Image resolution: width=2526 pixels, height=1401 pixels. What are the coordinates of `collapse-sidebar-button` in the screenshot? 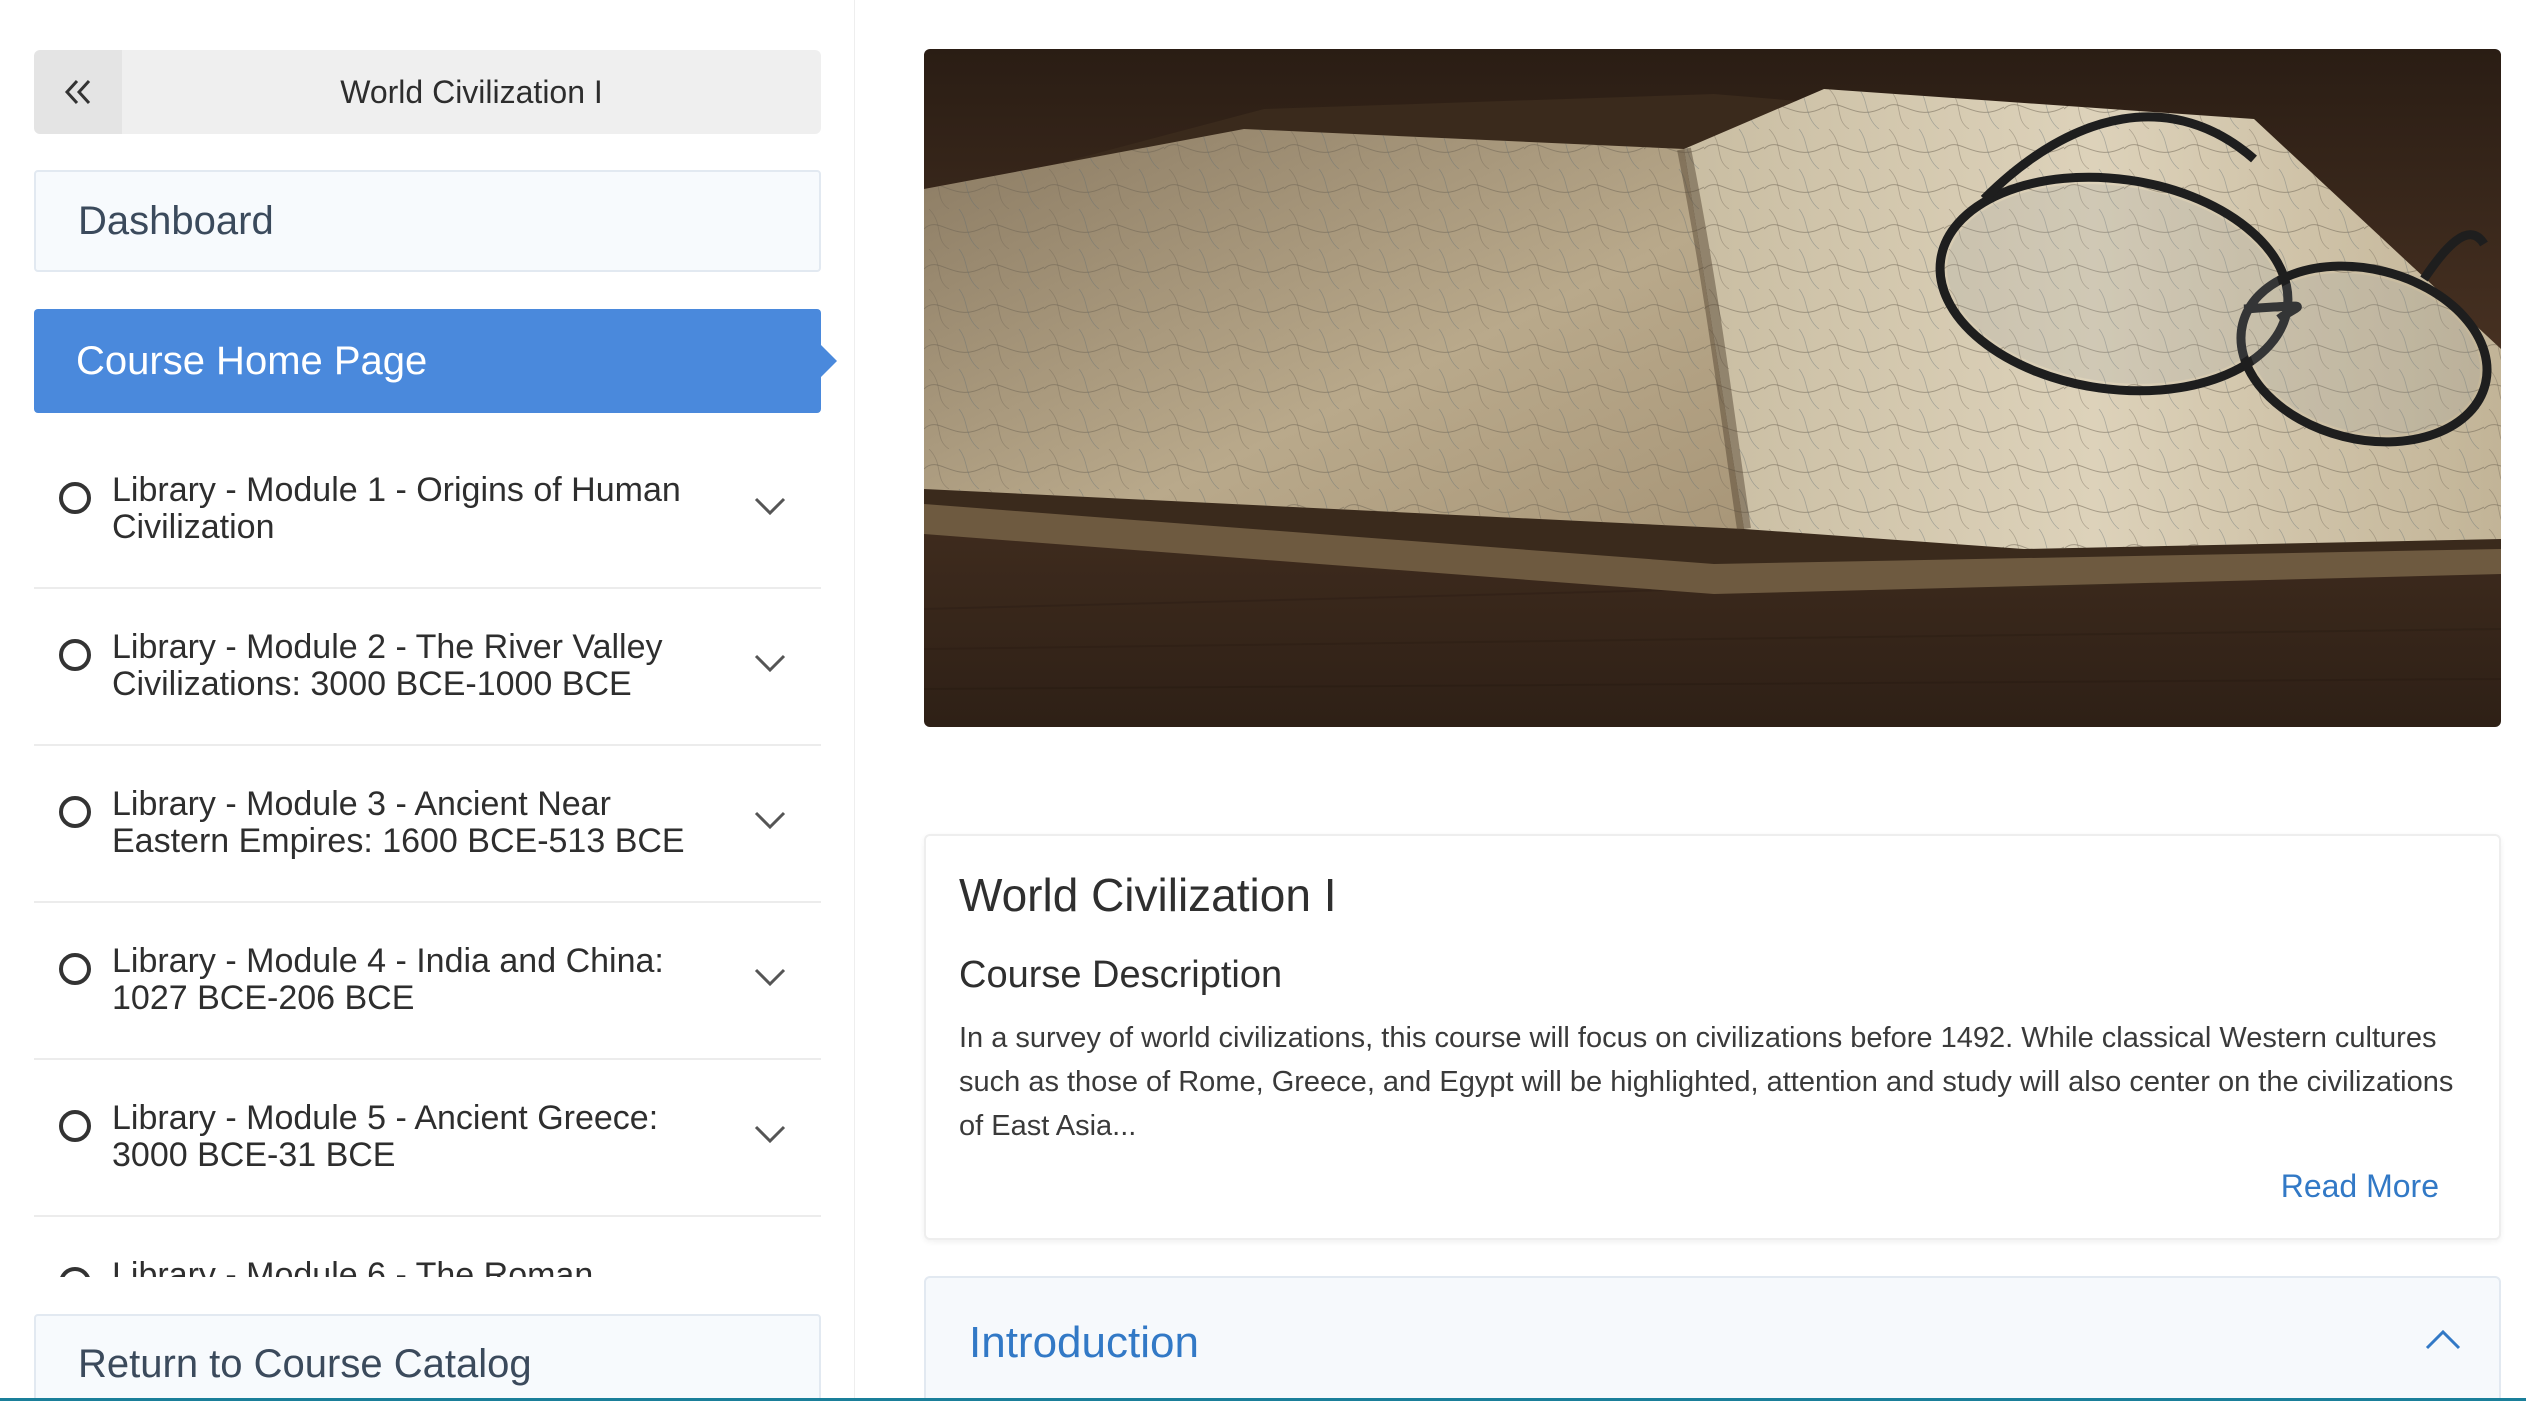 It's located at (78, 92).